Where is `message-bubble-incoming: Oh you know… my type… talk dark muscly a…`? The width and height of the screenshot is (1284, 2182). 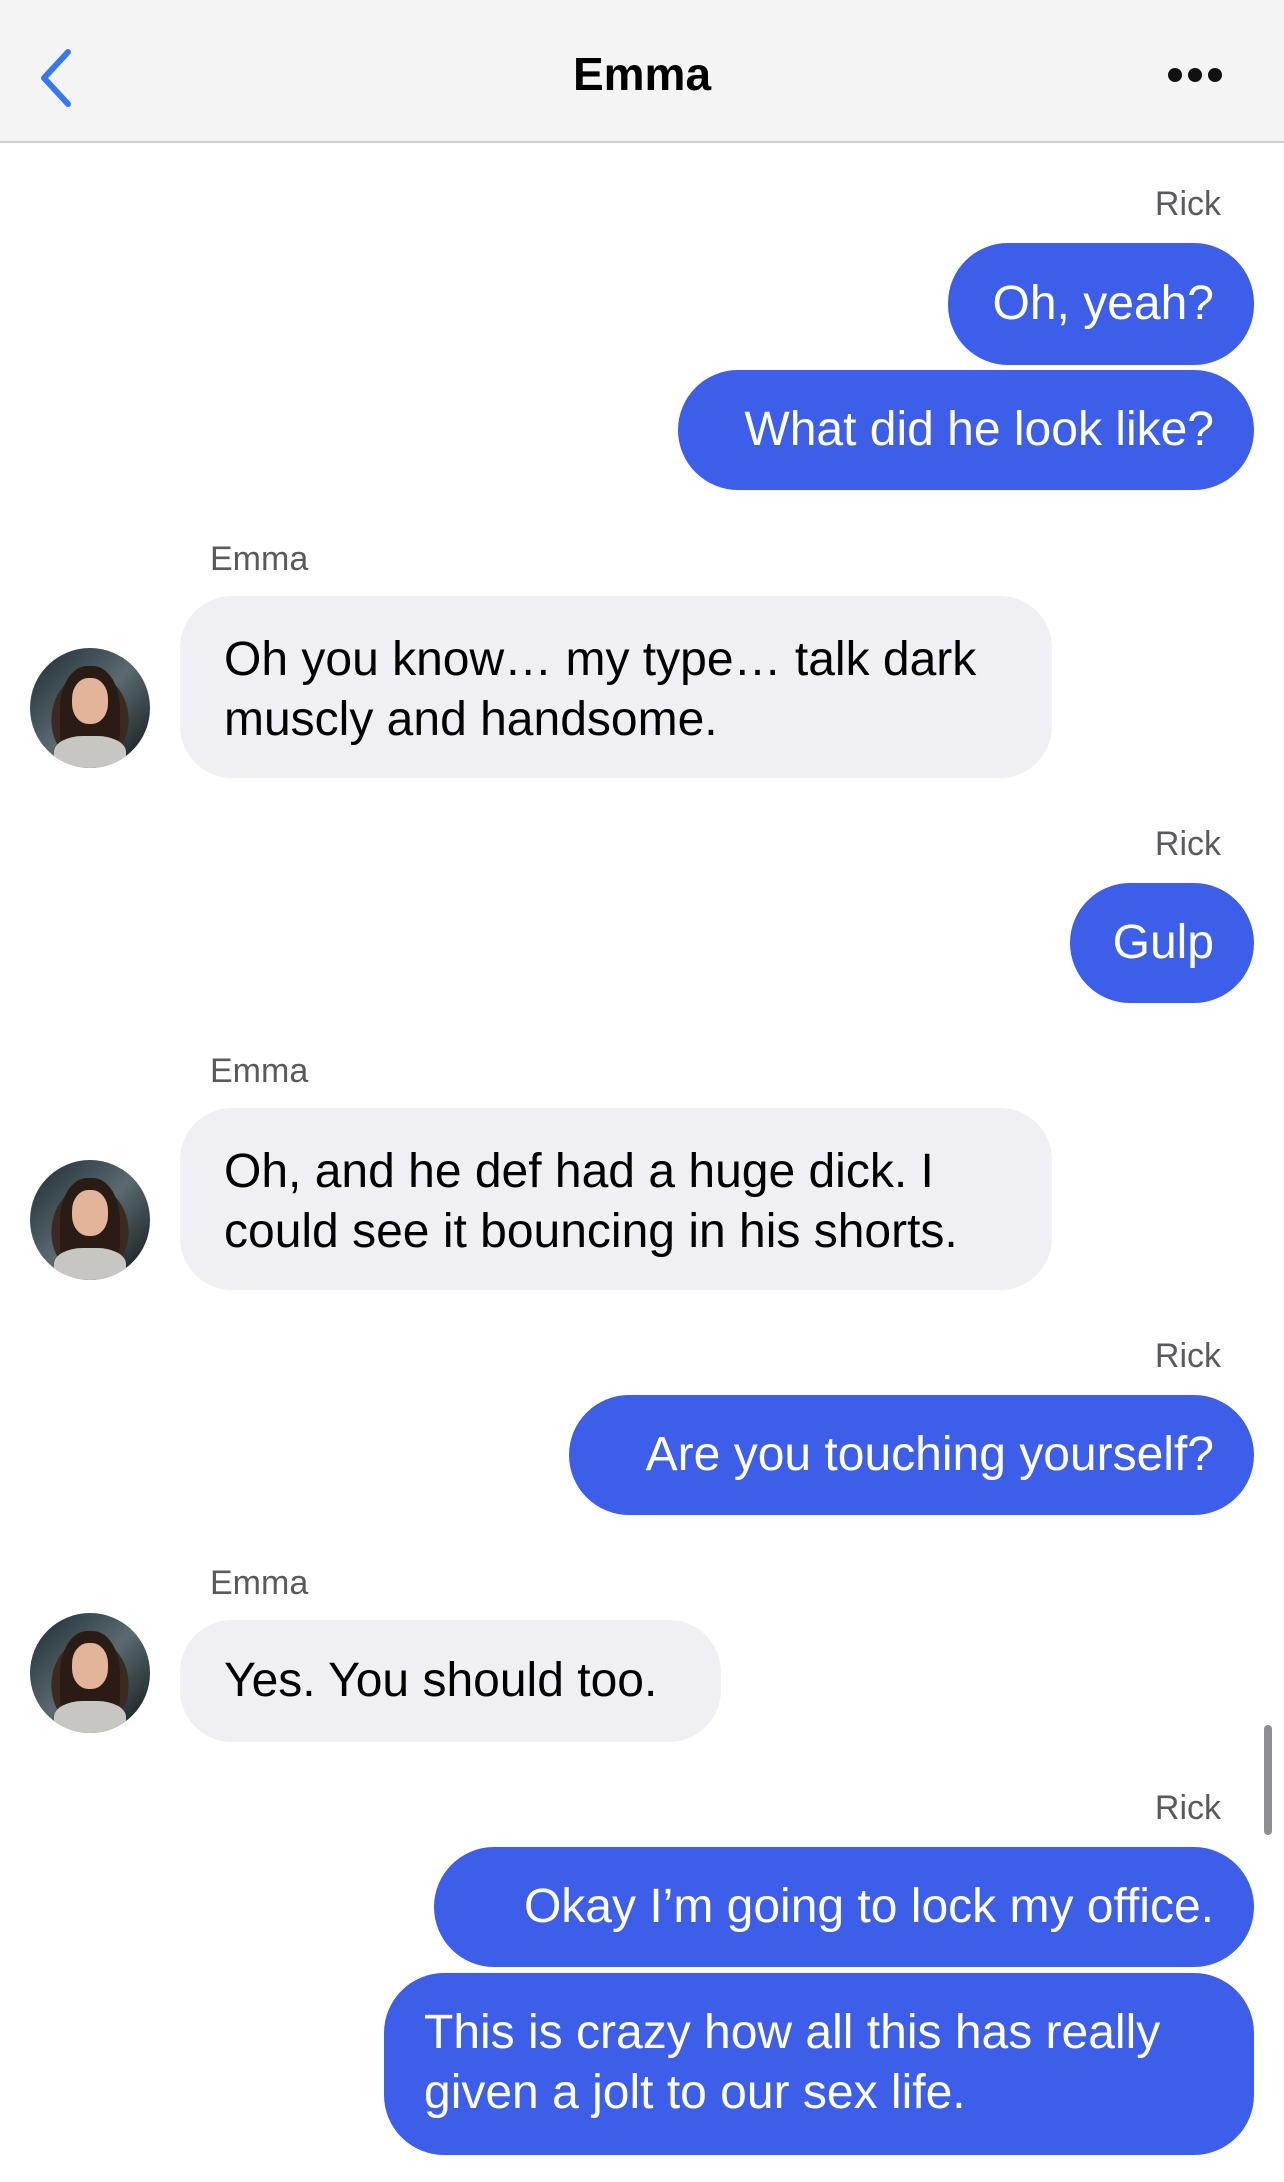 message-bubble-incoming: Oh you know… my type… talk dark muscly a… is located at coordinates (616, 687).